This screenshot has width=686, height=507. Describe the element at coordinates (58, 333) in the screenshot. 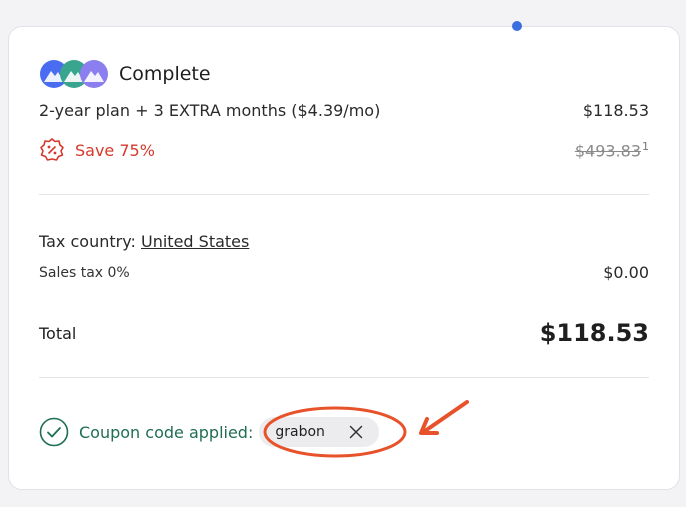

I see `total-label: Total` at that location.